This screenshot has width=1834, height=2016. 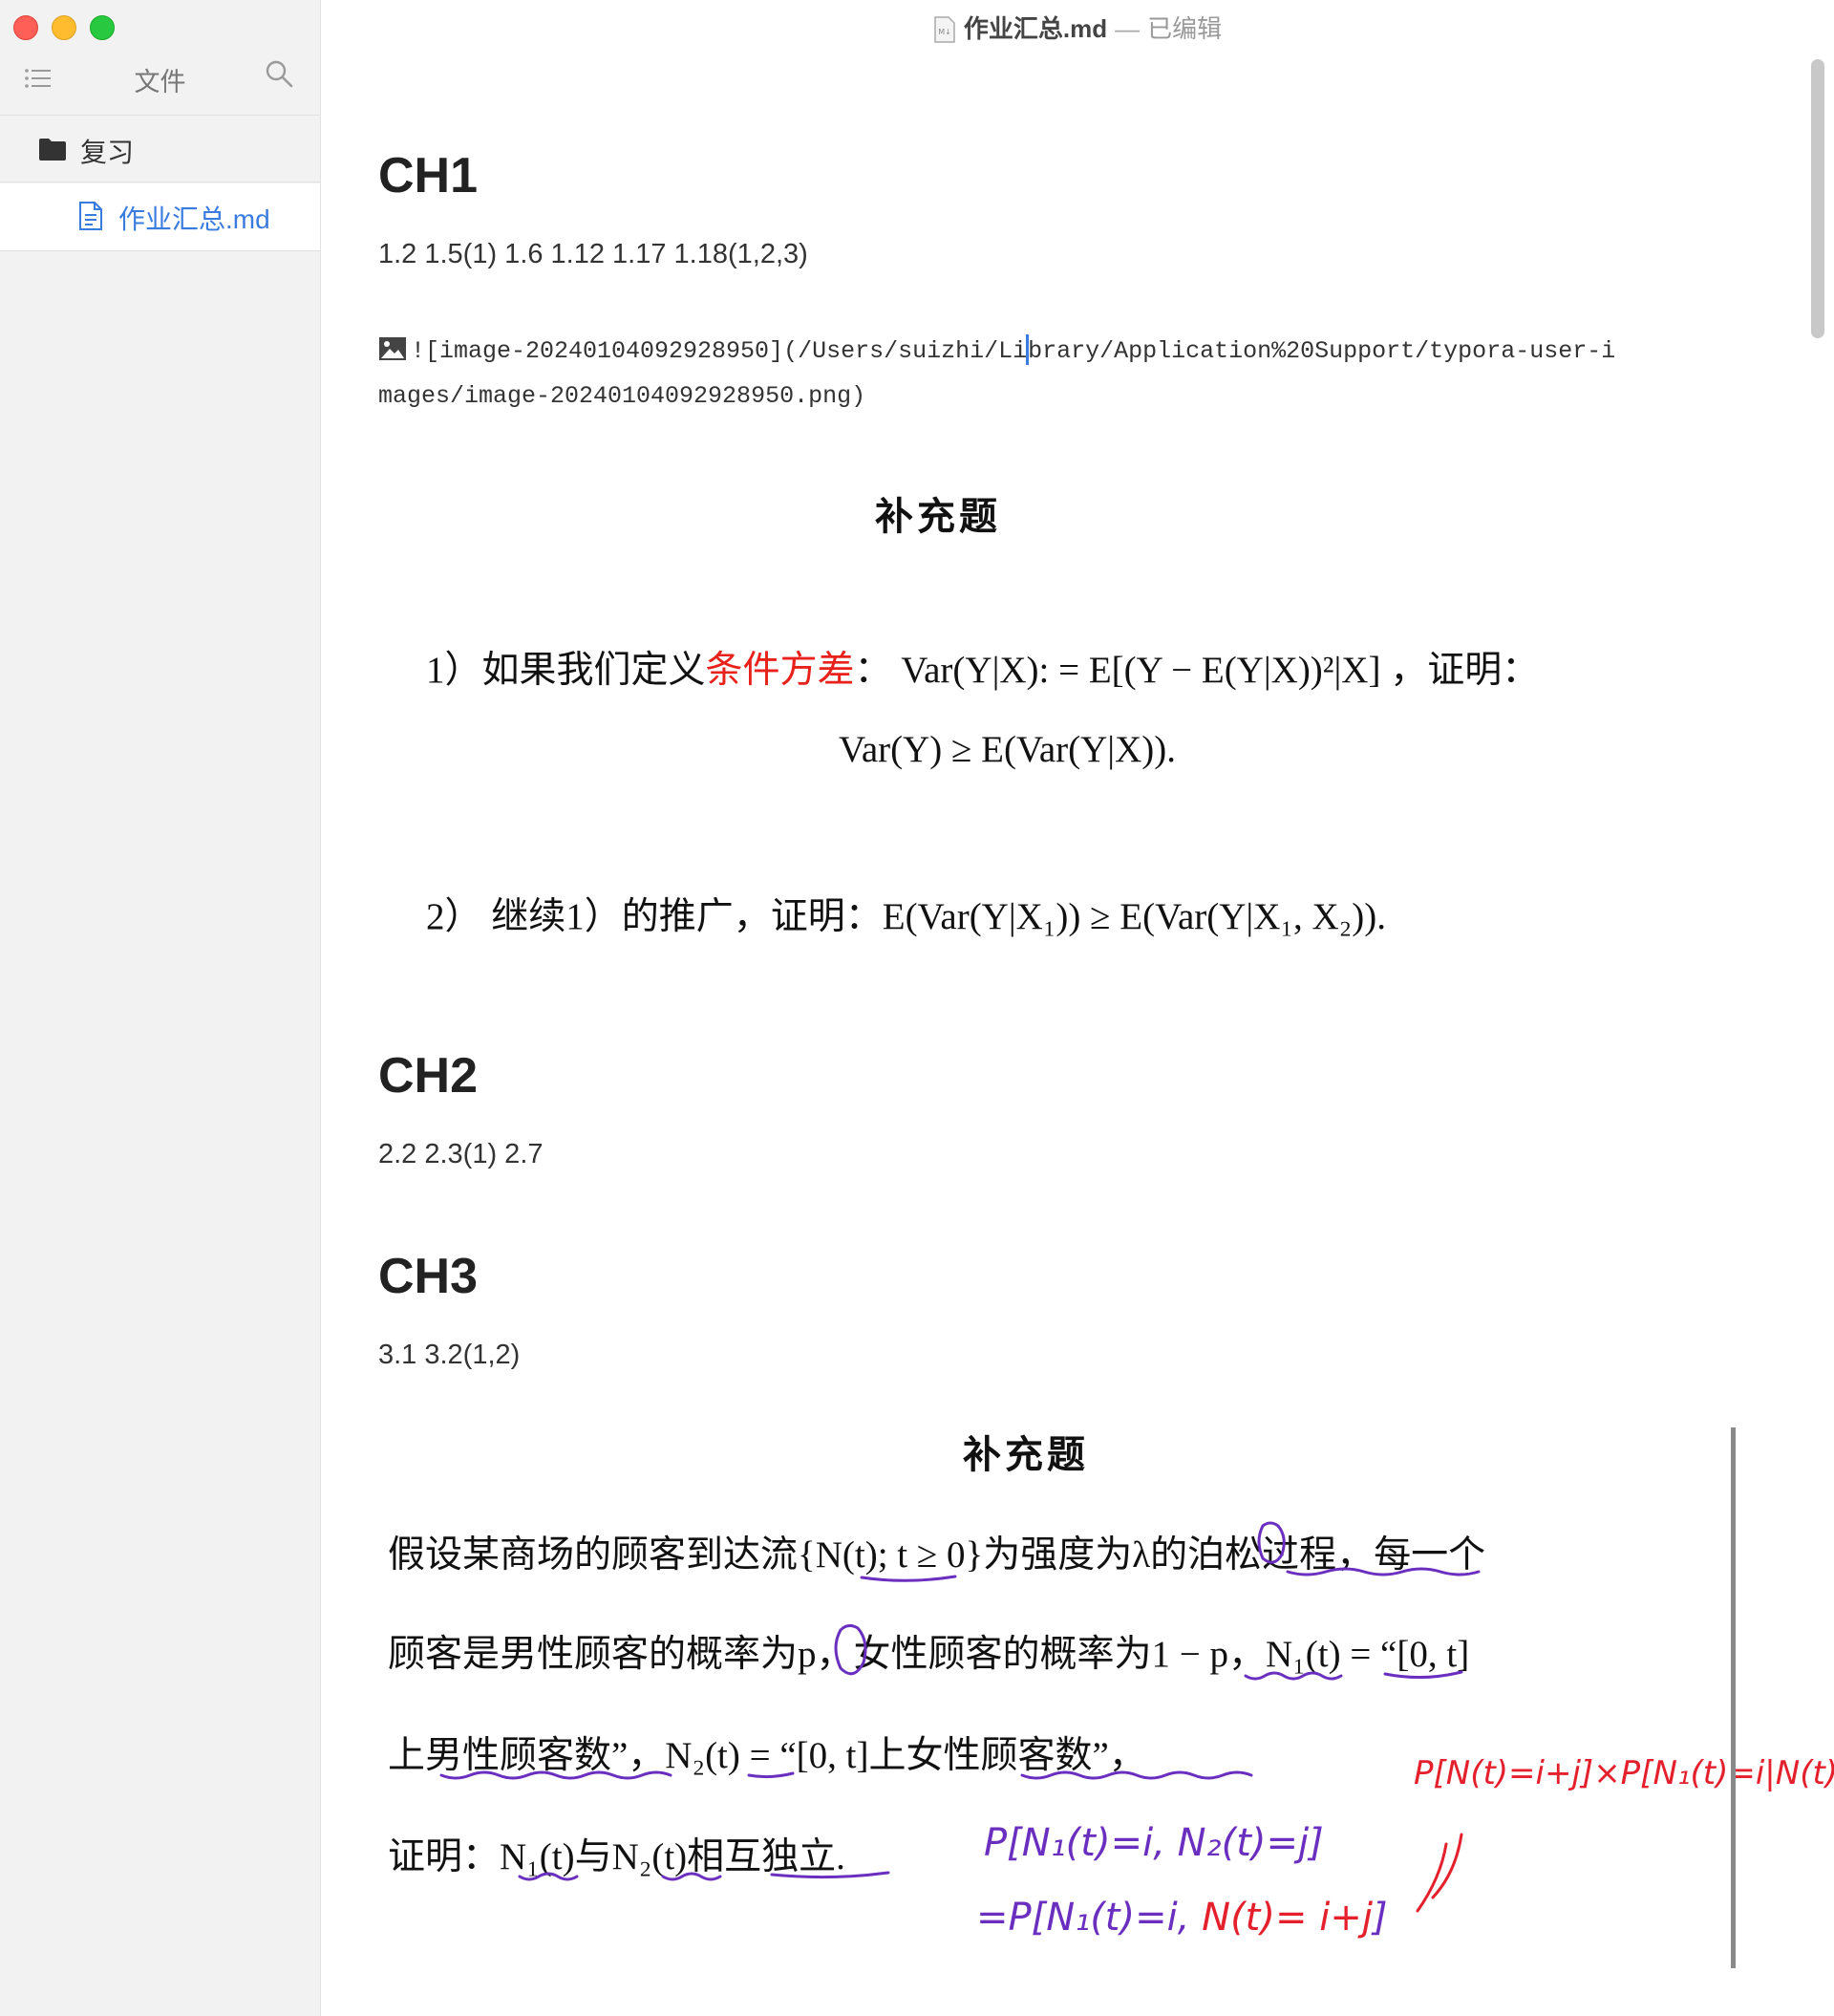 What do you see at coordinates (1733, 1697) in the screenshot?
I see `image-edge` at bounding box center [1733, 1697].